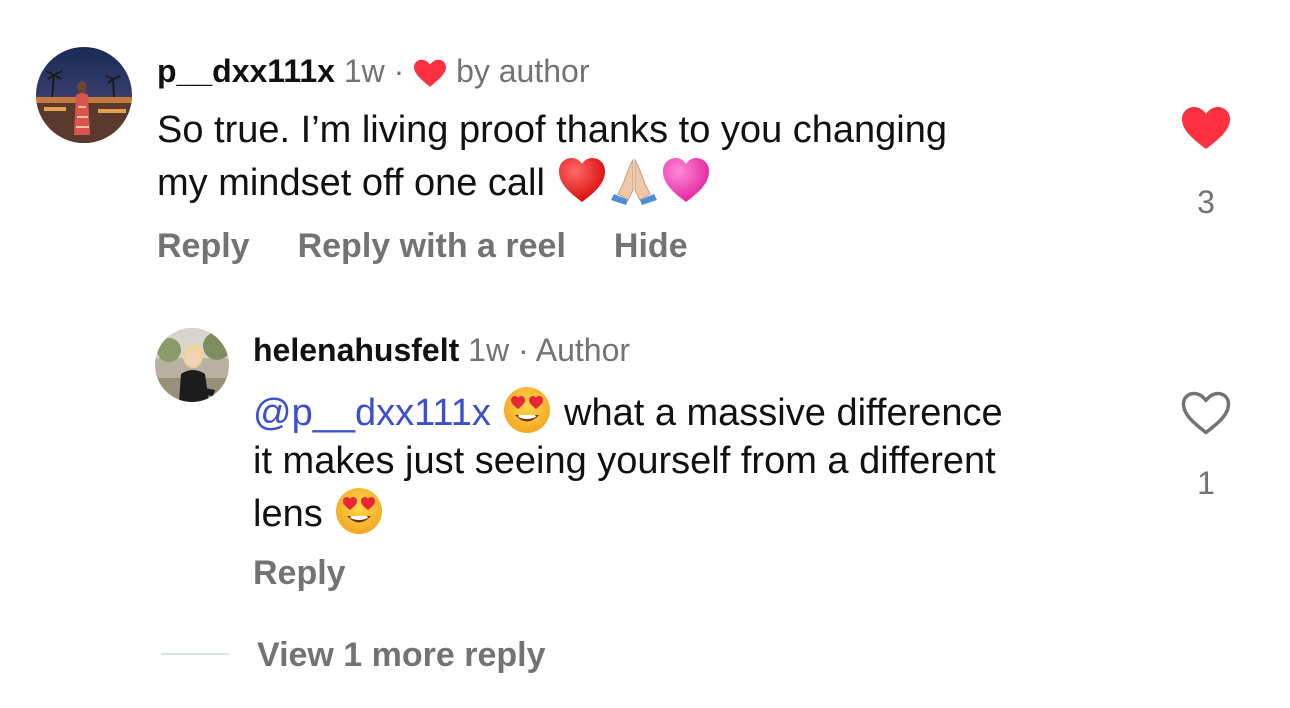  Describe the element at coordinates (523, 71) in the screenshot. I see `liked-by-author-label: by author` at that location.